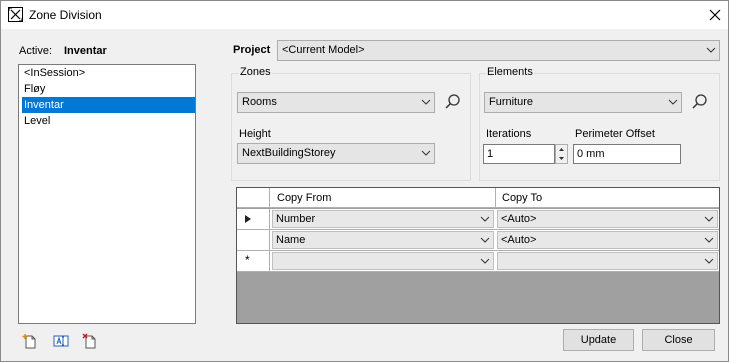 Image resolution: width=729 pixels, height=362 pixels. What do you see at coordinates (383, 240) in the screenshot?
I see `copy-from-cell: Name` at bounding box center [383, 240].